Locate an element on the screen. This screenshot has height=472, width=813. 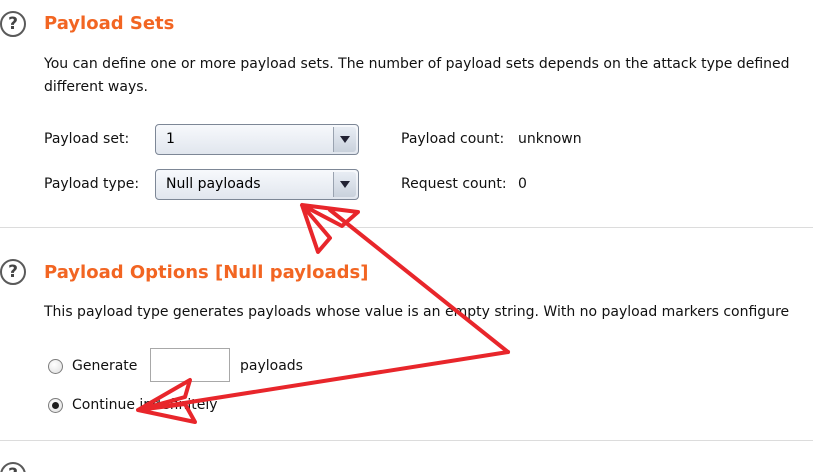
payload-set-value: 1 is located at coordinates (170, 139).